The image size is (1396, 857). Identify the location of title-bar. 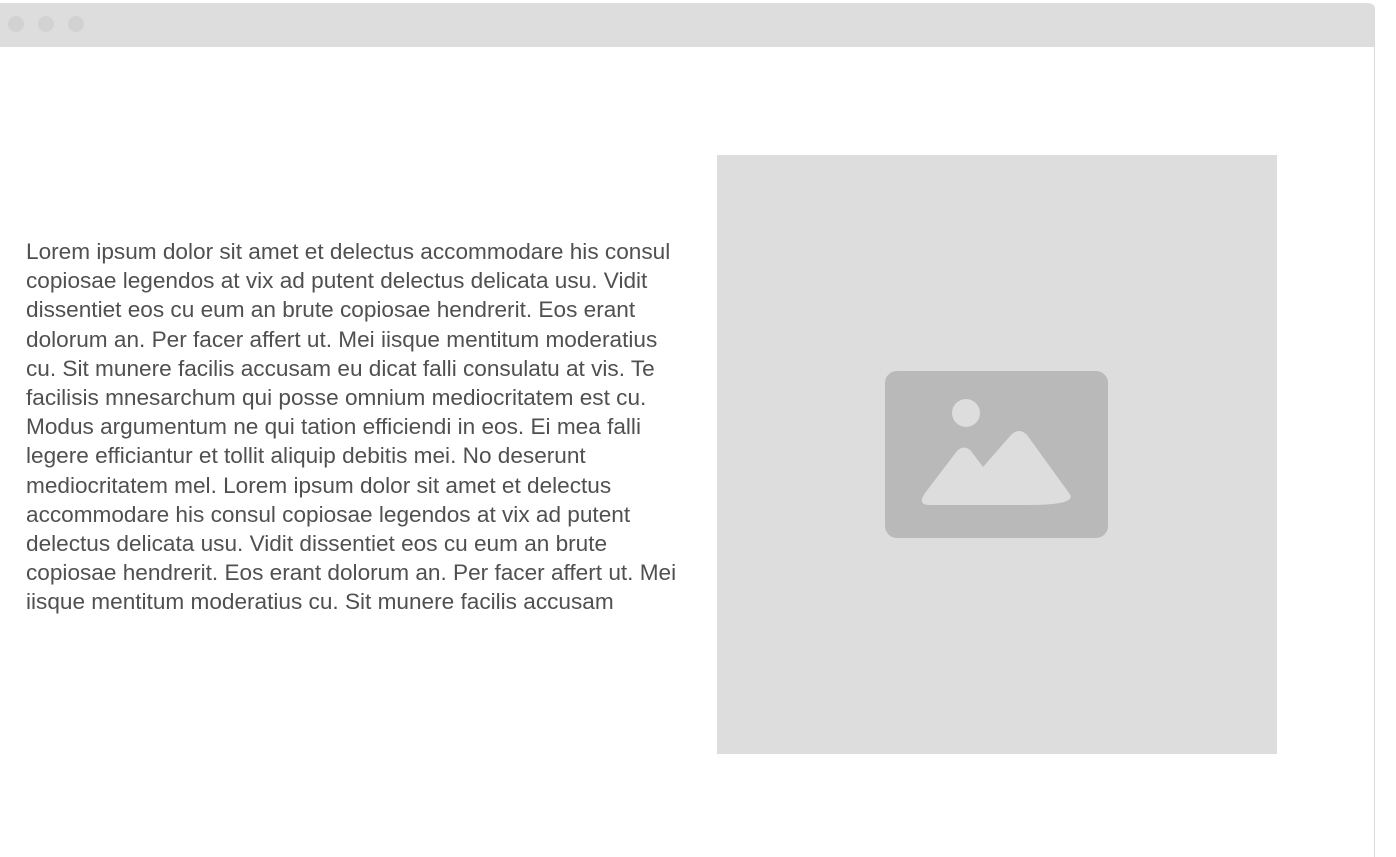
(687, 25).